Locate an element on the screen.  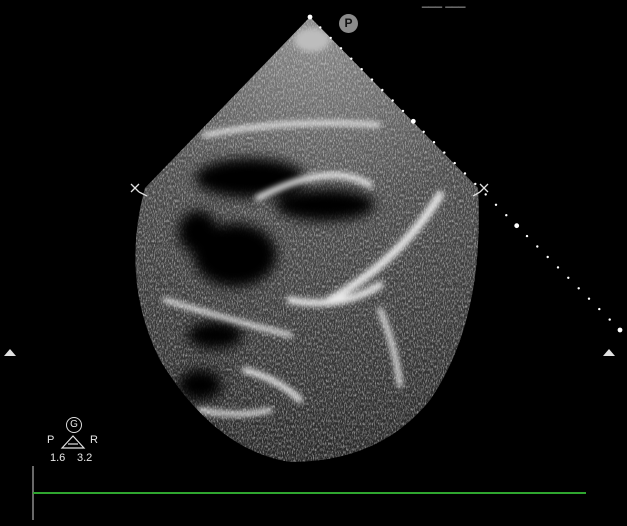
gain-badge: G is located at coordinates (74, 425).